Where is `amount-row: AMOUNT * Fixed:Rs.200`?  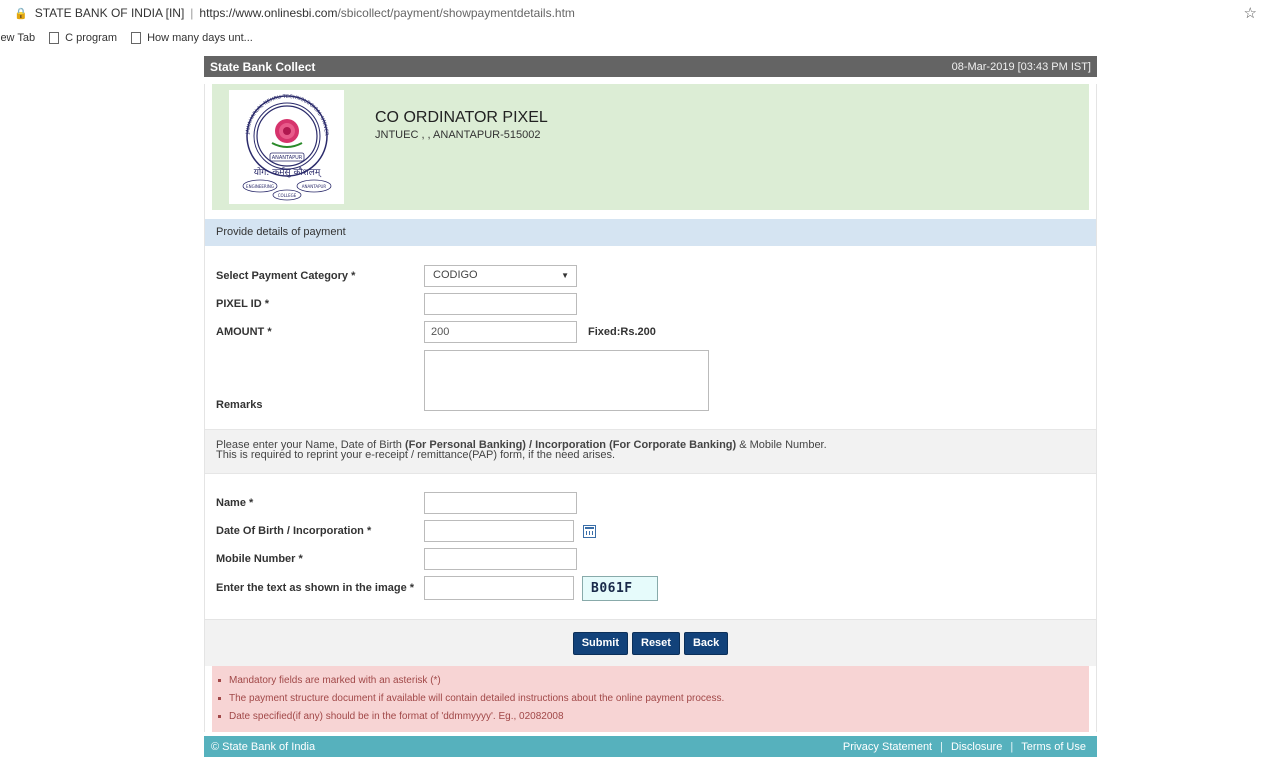 amount-row: AMOUNT * Fixed:Rs.200 is located at coordinates (650, 332).